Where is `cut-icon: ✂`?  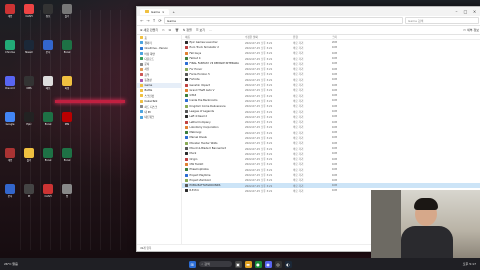 cut-icon: ✂ is located at coordinates (163, 30).